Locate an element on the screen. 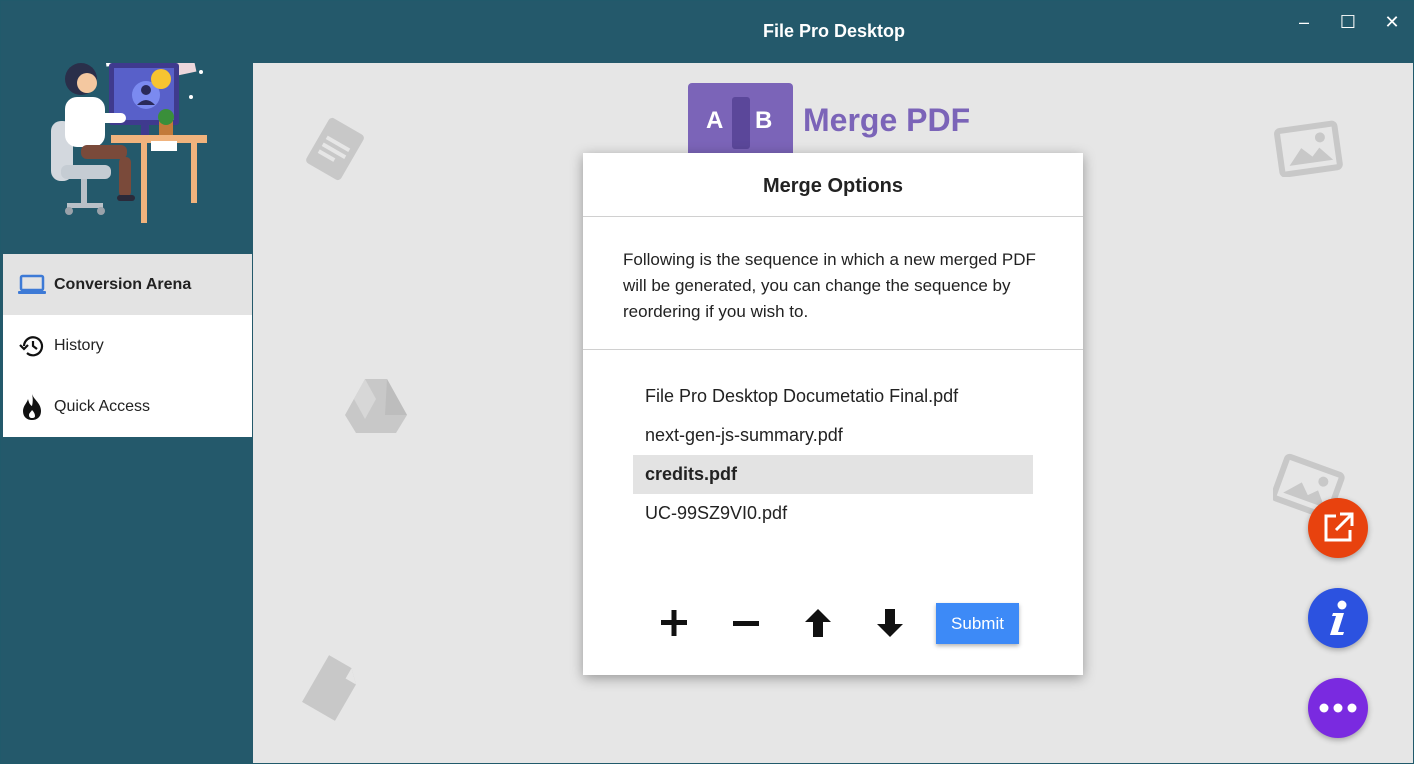 This screenshot has height=764, width=1414. flame-icon is located at coordinates (32, 407).